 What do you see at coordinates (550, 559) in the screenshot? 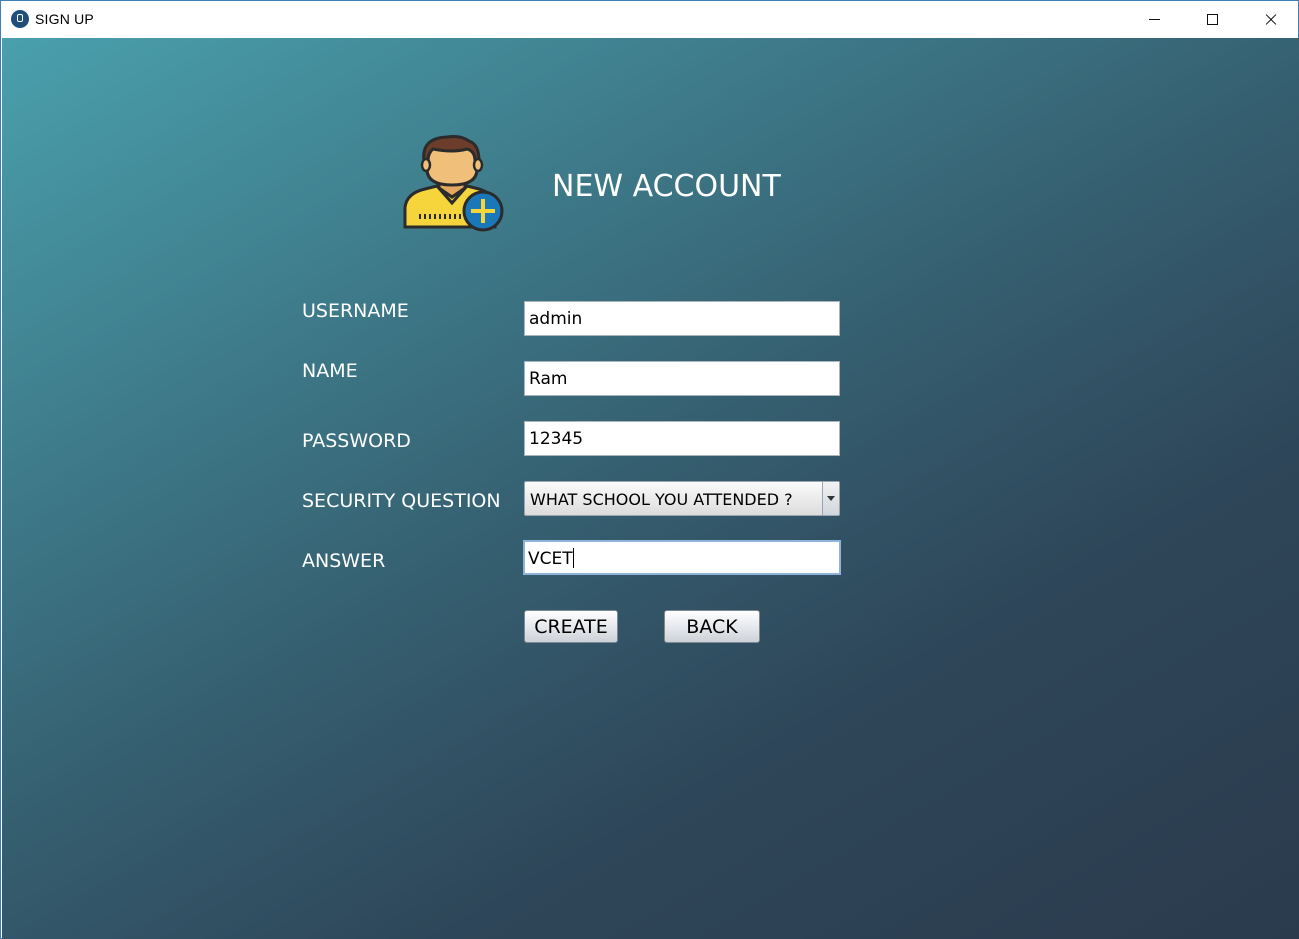
I see `answer-value: VCET` at bounding box center [550, 559].